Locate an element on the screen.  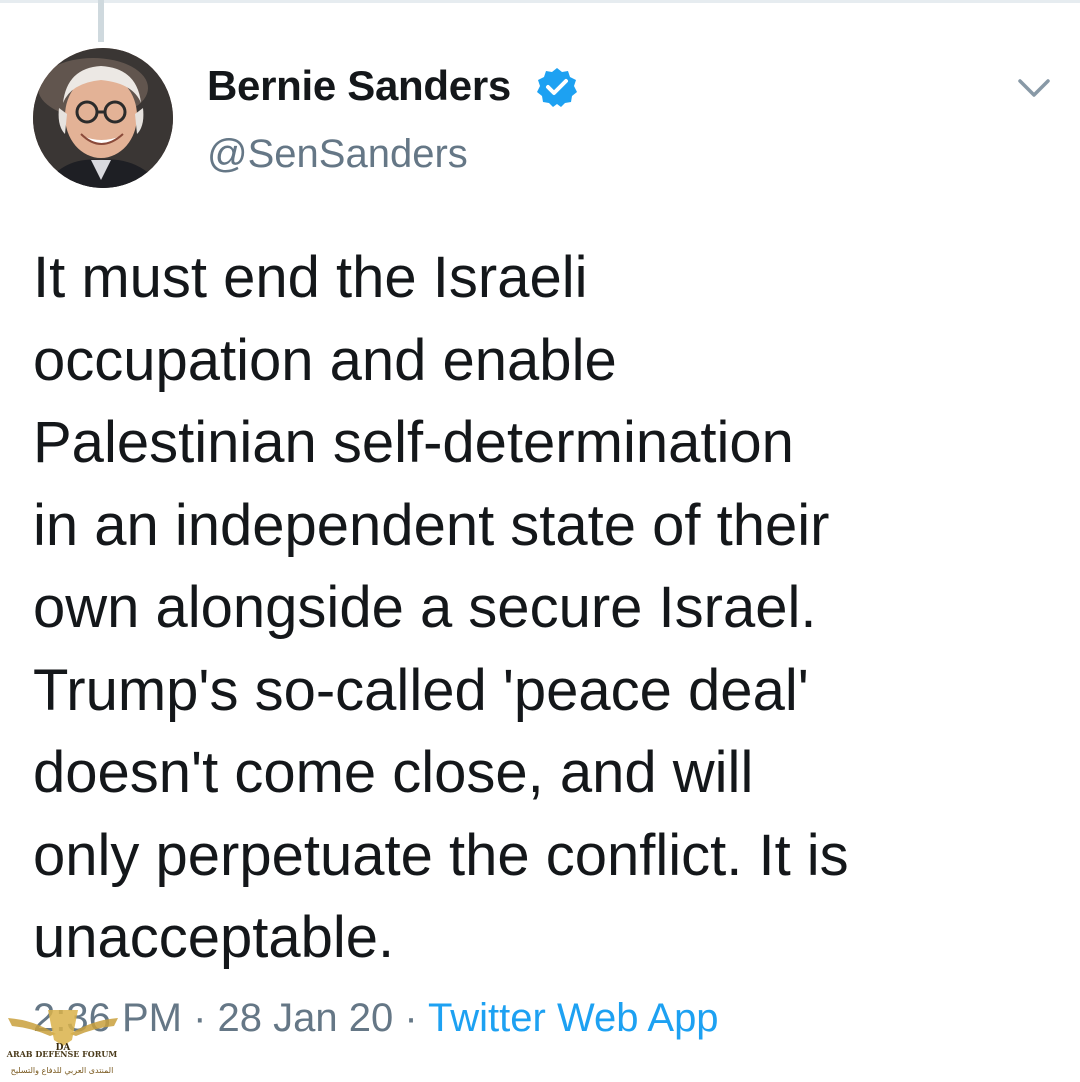
chevron-down-icon is located at coordinates (1034, 88).